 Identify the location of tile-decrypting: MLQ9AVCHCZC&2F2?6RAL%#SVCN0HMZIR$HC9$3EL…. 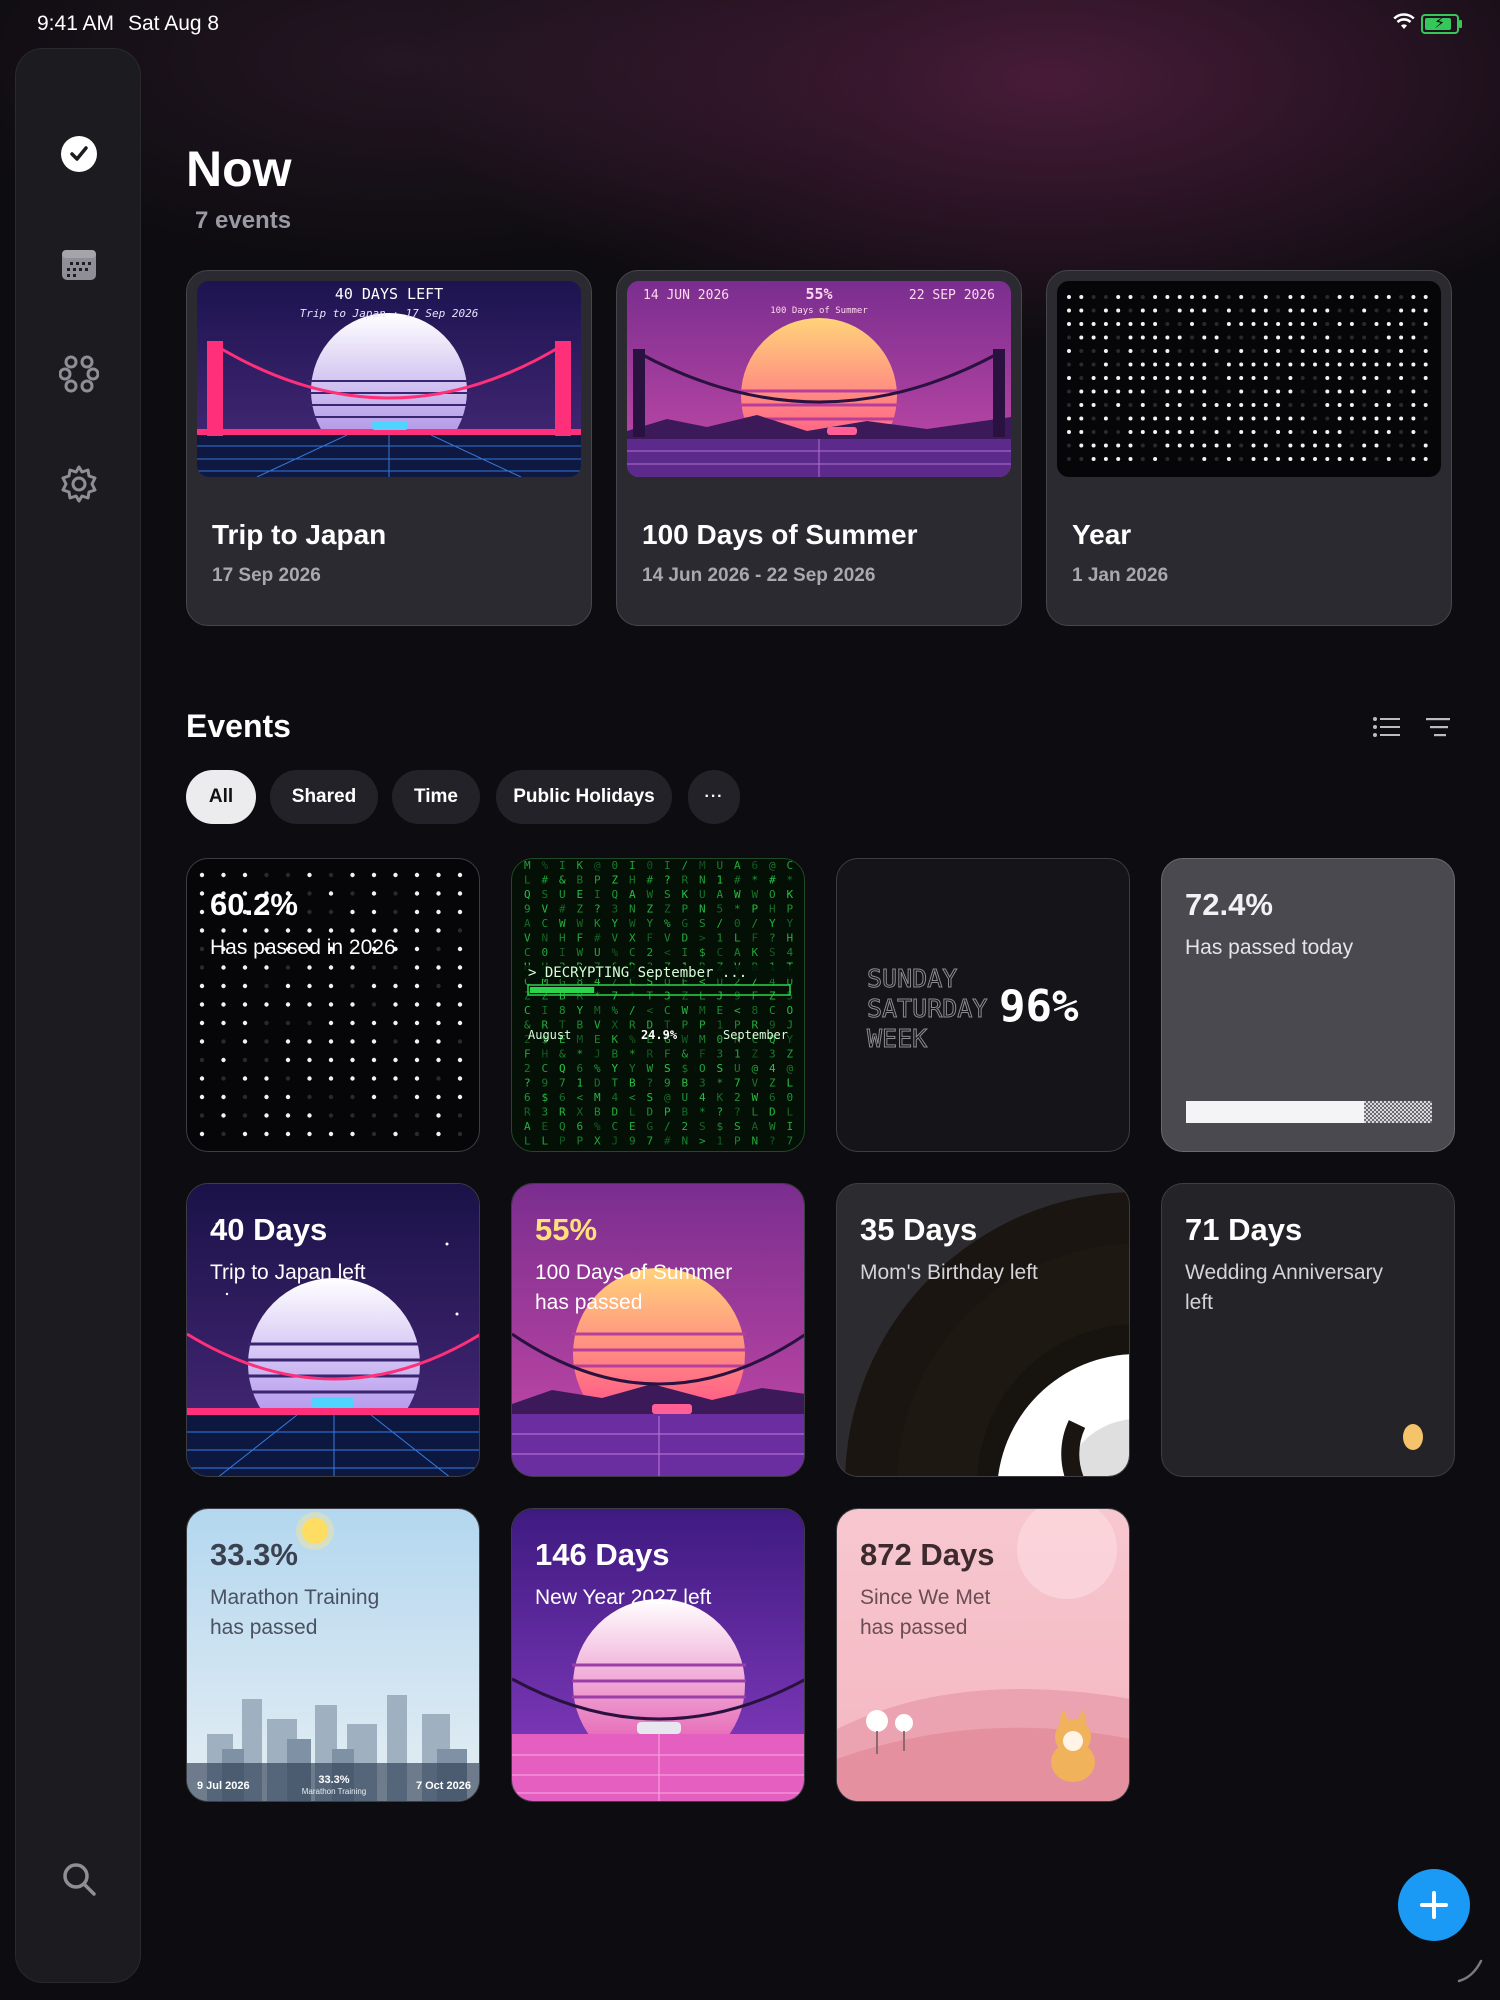
(658, 1005).